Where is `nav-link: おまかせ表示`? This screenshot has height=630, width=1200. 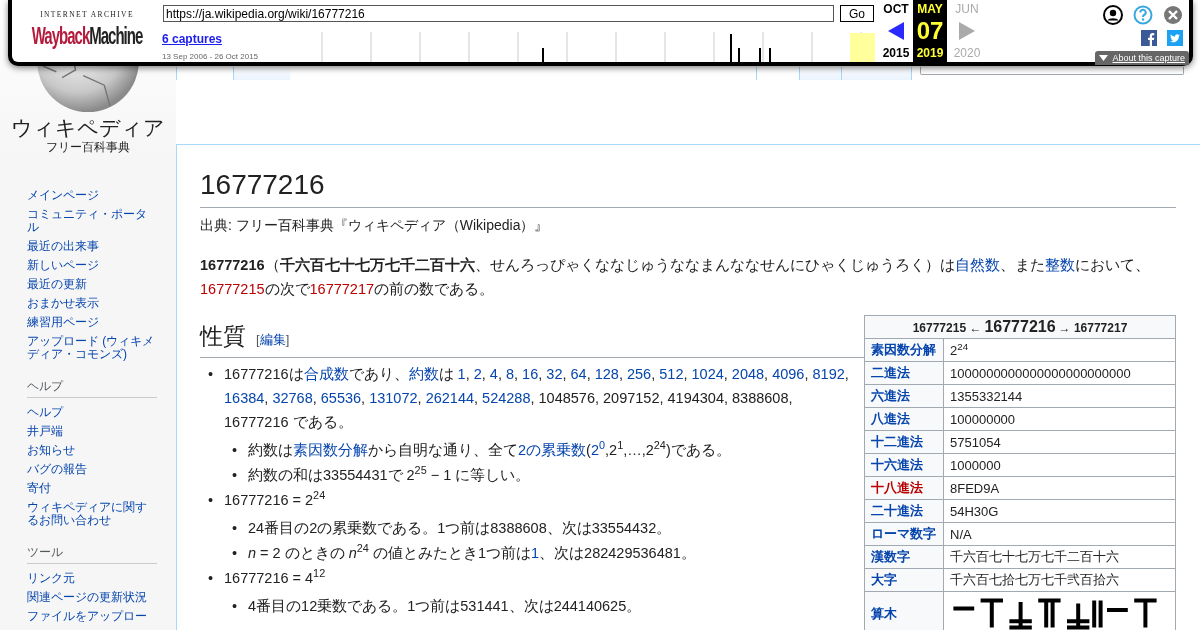 nav-link: おまかせ表示 is located at coordinates (63, 303).